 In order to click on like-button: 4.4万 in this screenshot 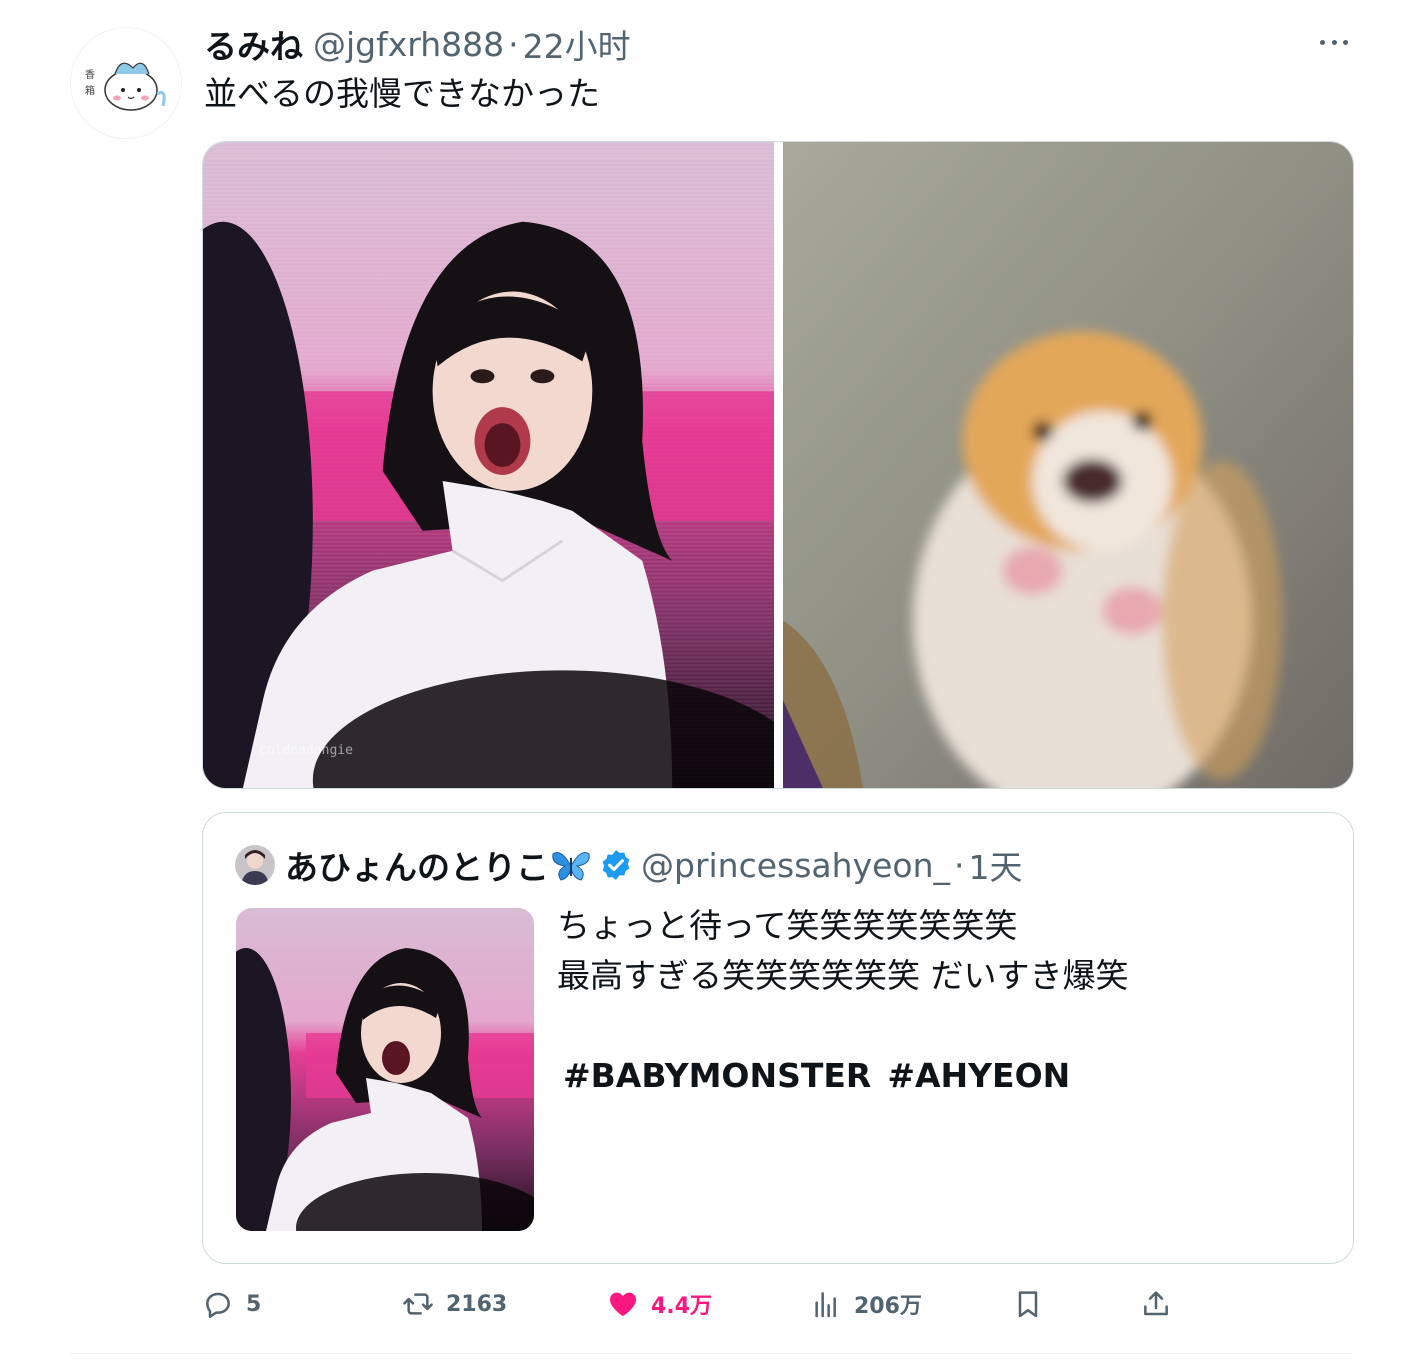, I will do `click(659, 1304)`.